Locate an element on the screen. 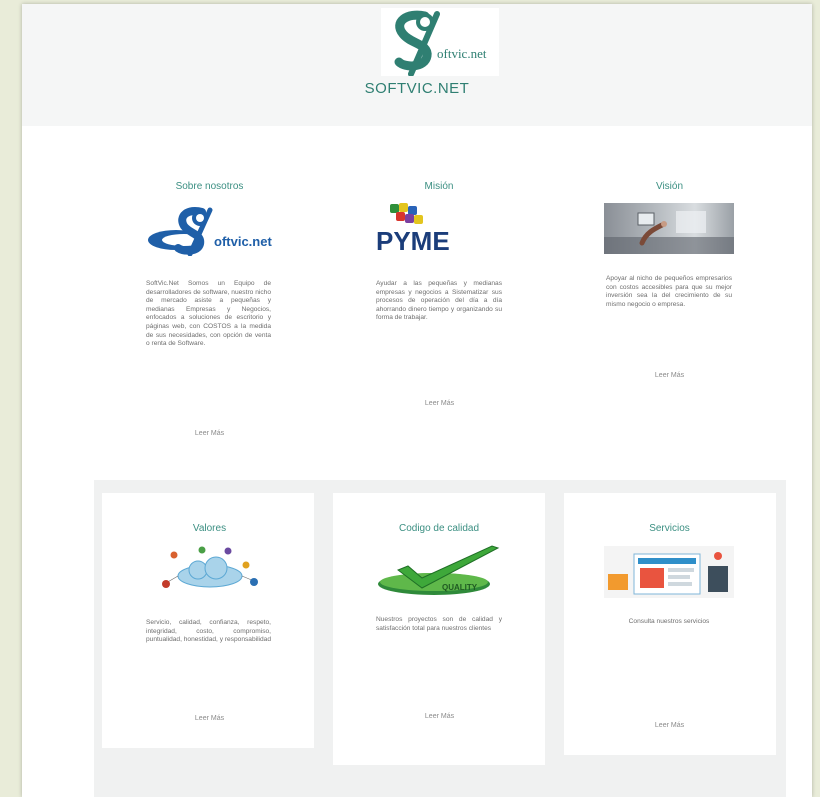 This screenshot has width=820, height=797. card-title-sobre-nosotros: Sobre nosotros is located at coordinates (209, 186).